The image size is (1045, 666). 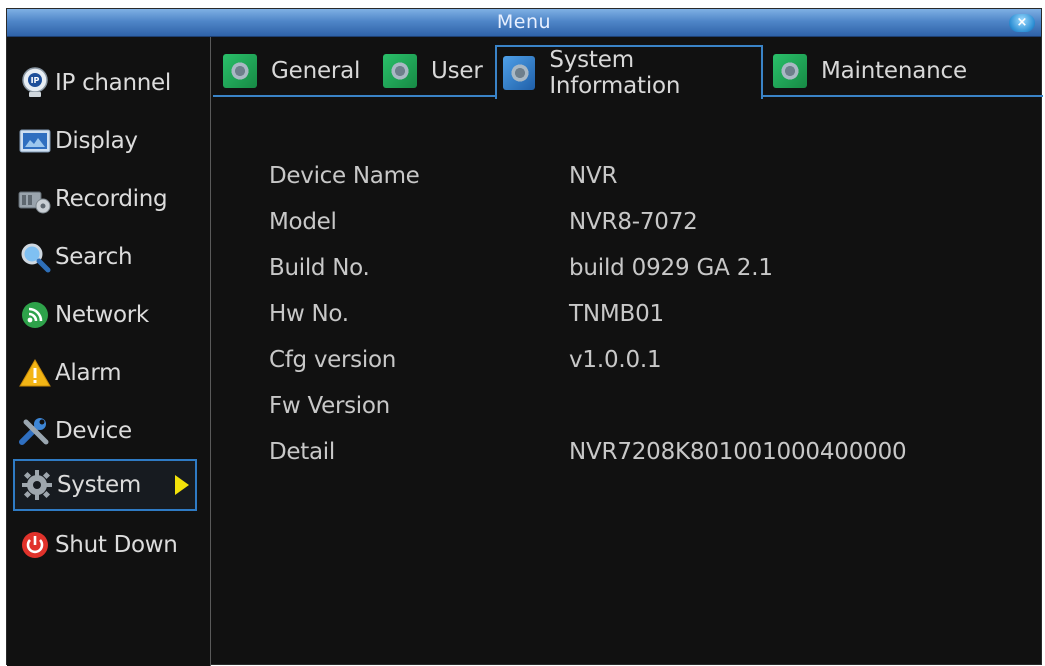 What do you see at coordinates (309, 314) in the screenshot?
I see `info-key: Hw No.` at bounding box center [309, 314].